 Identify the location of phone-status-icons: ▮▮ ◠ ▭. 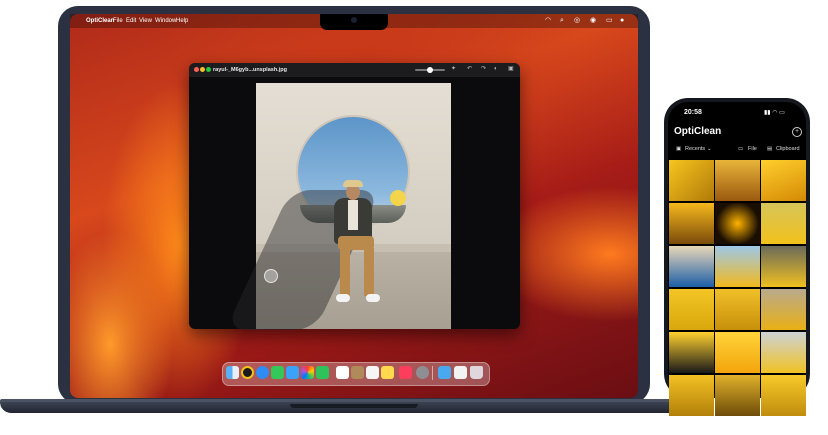
(774, 113).